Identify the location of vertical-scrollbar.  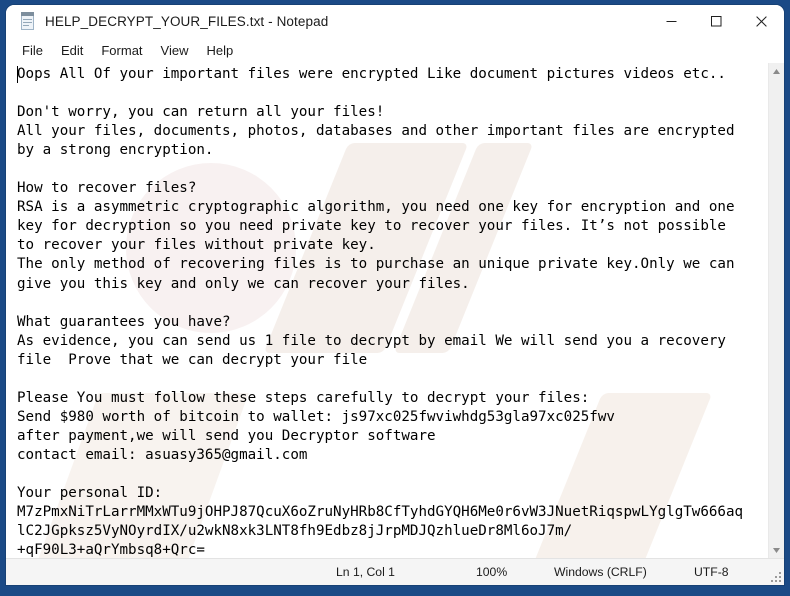
(776, 310).